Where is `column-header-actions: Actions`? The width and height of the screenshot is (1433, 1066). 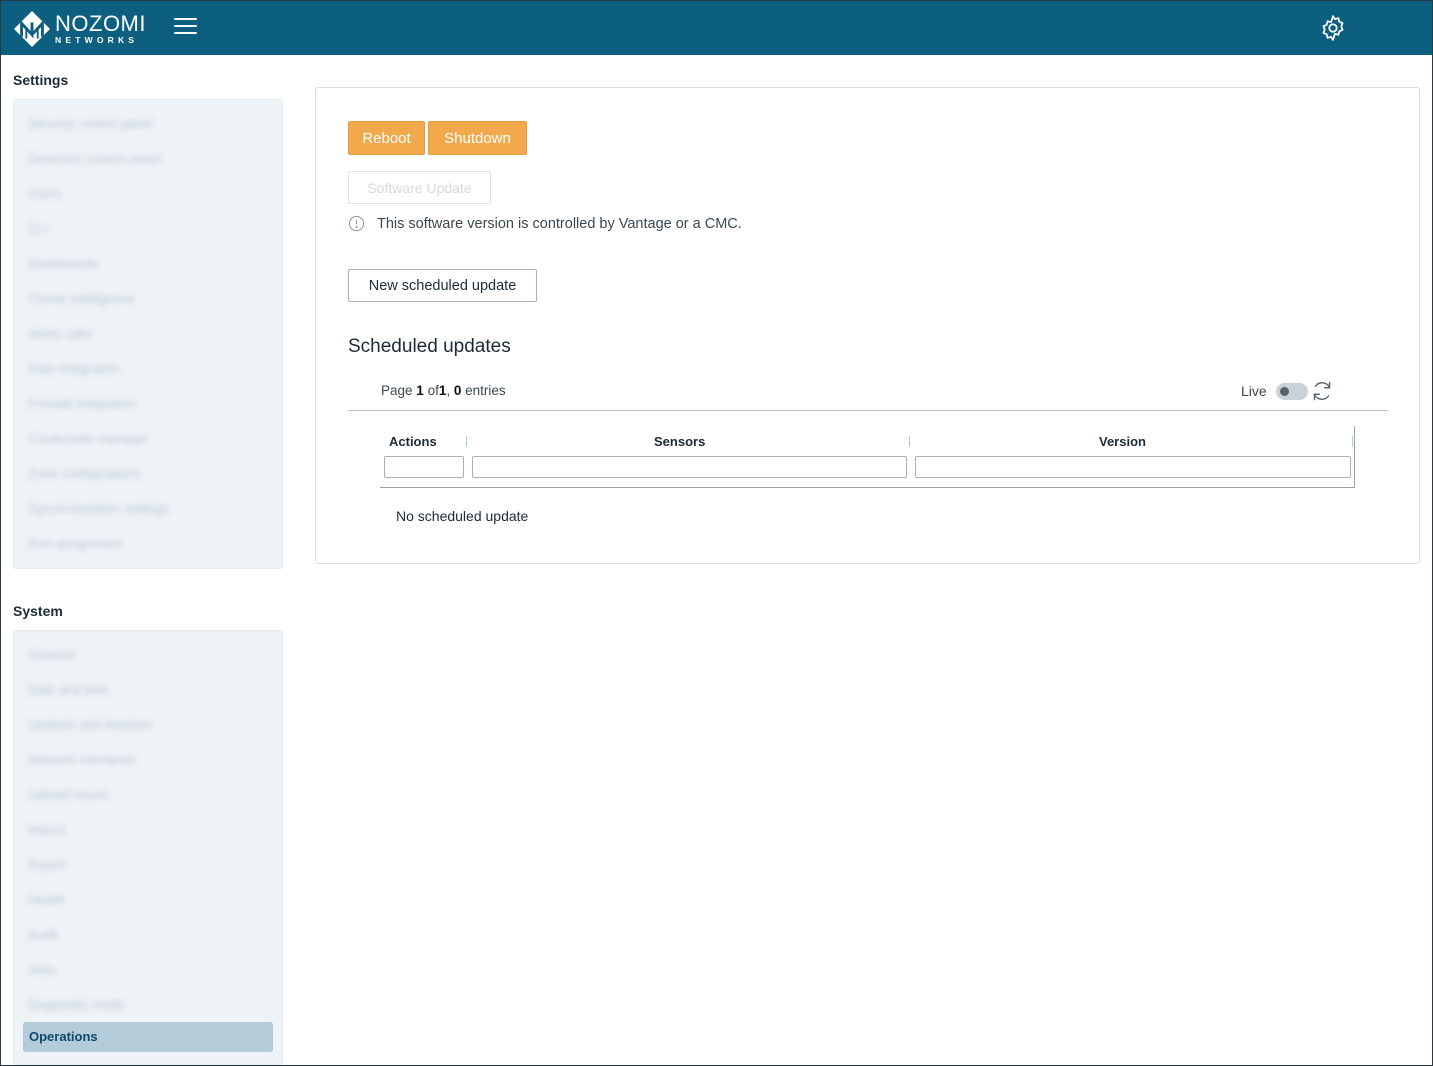 column-header-actions: Actions is located at coordinates (413, 441).